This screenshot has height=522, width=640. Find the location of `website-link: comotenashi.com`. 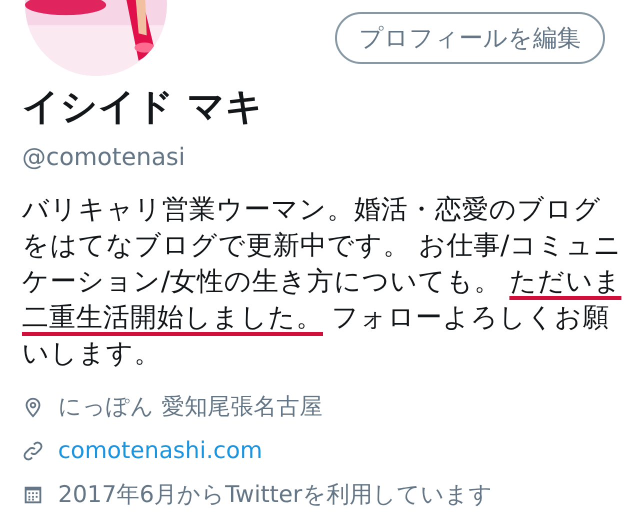

website-link: comotenashi.com is located at coordinates (160, 451).